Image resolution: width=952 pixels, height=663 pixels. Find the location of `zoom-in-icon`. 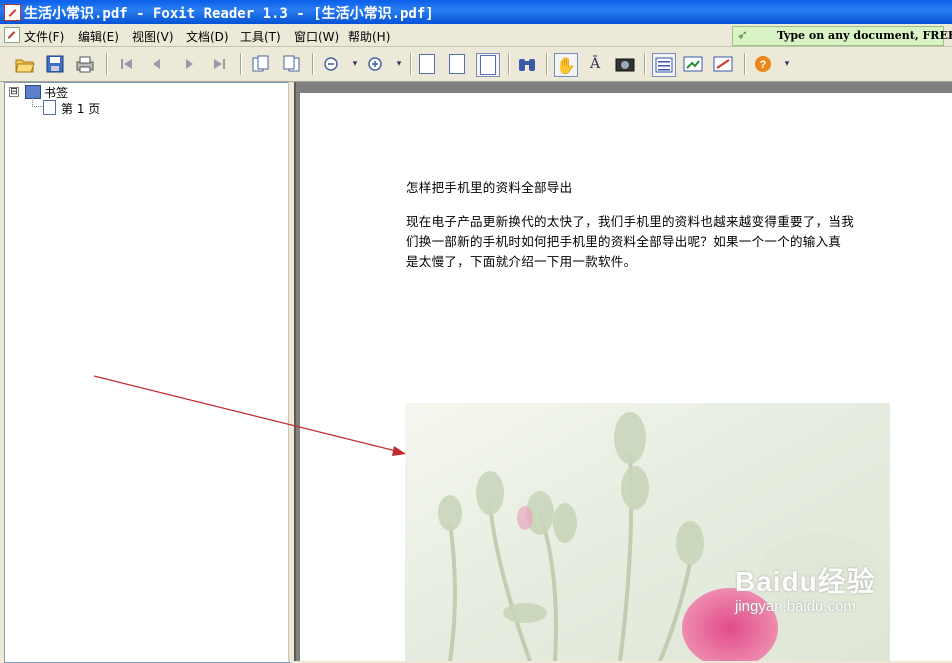

zoom-in-icon is located at coordinates (375, 64).